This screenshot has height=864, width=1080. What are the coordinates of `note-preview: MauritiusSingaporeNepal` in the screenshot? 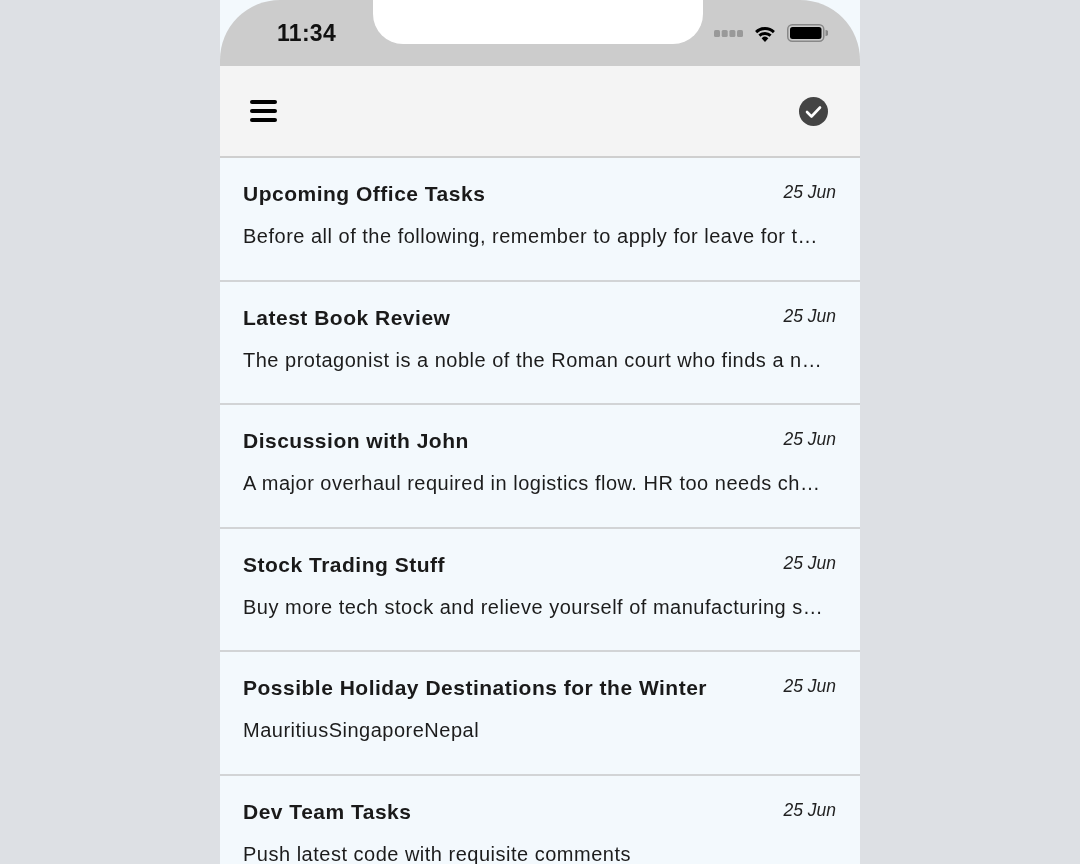 It's located at (362, 730).